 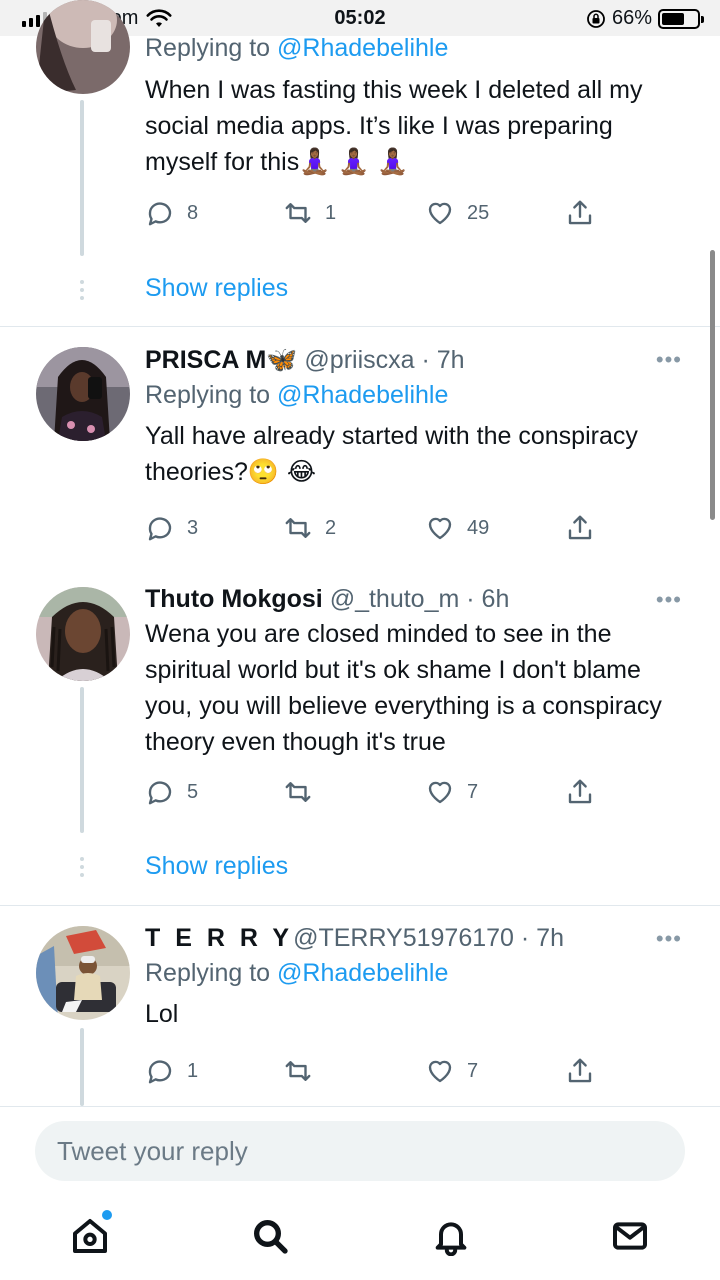 I want to click on tweet-header: Thuto Mokgosi @_thuto_m · 6h, so click(x=417, y=599).